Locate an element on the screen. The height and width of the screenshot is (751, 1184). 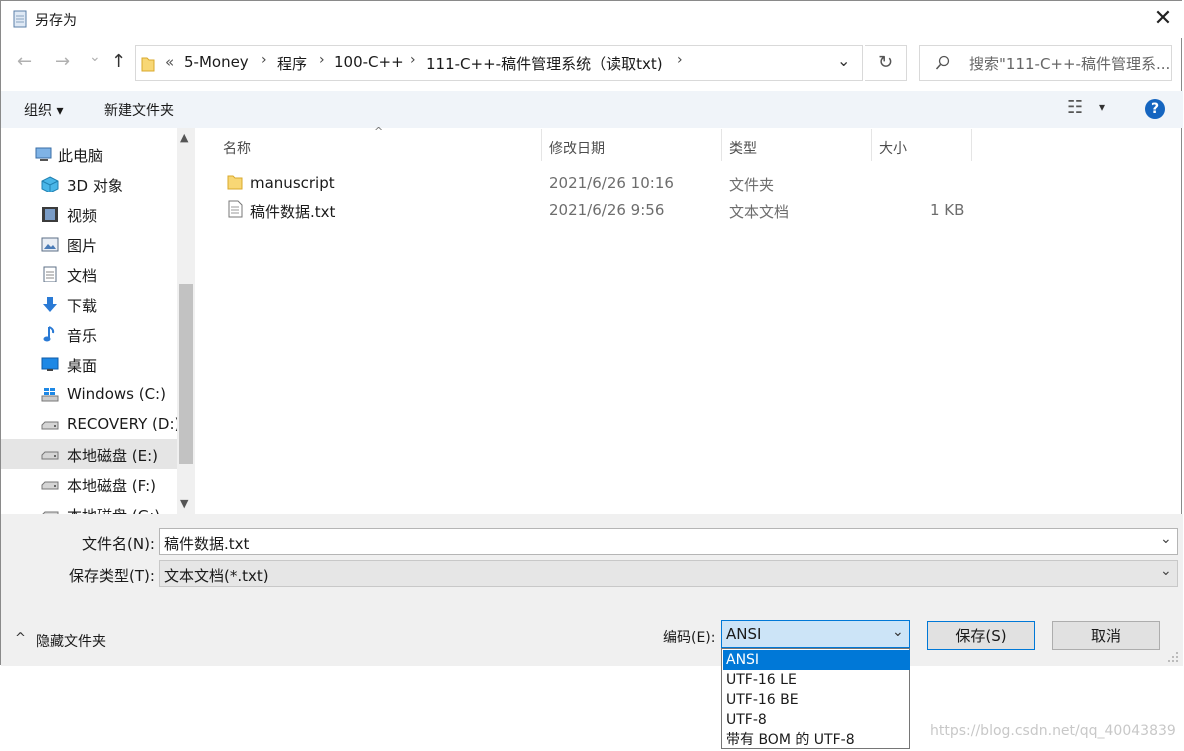
encoding-option: UTF-8 is located at coordinates (816, 720).